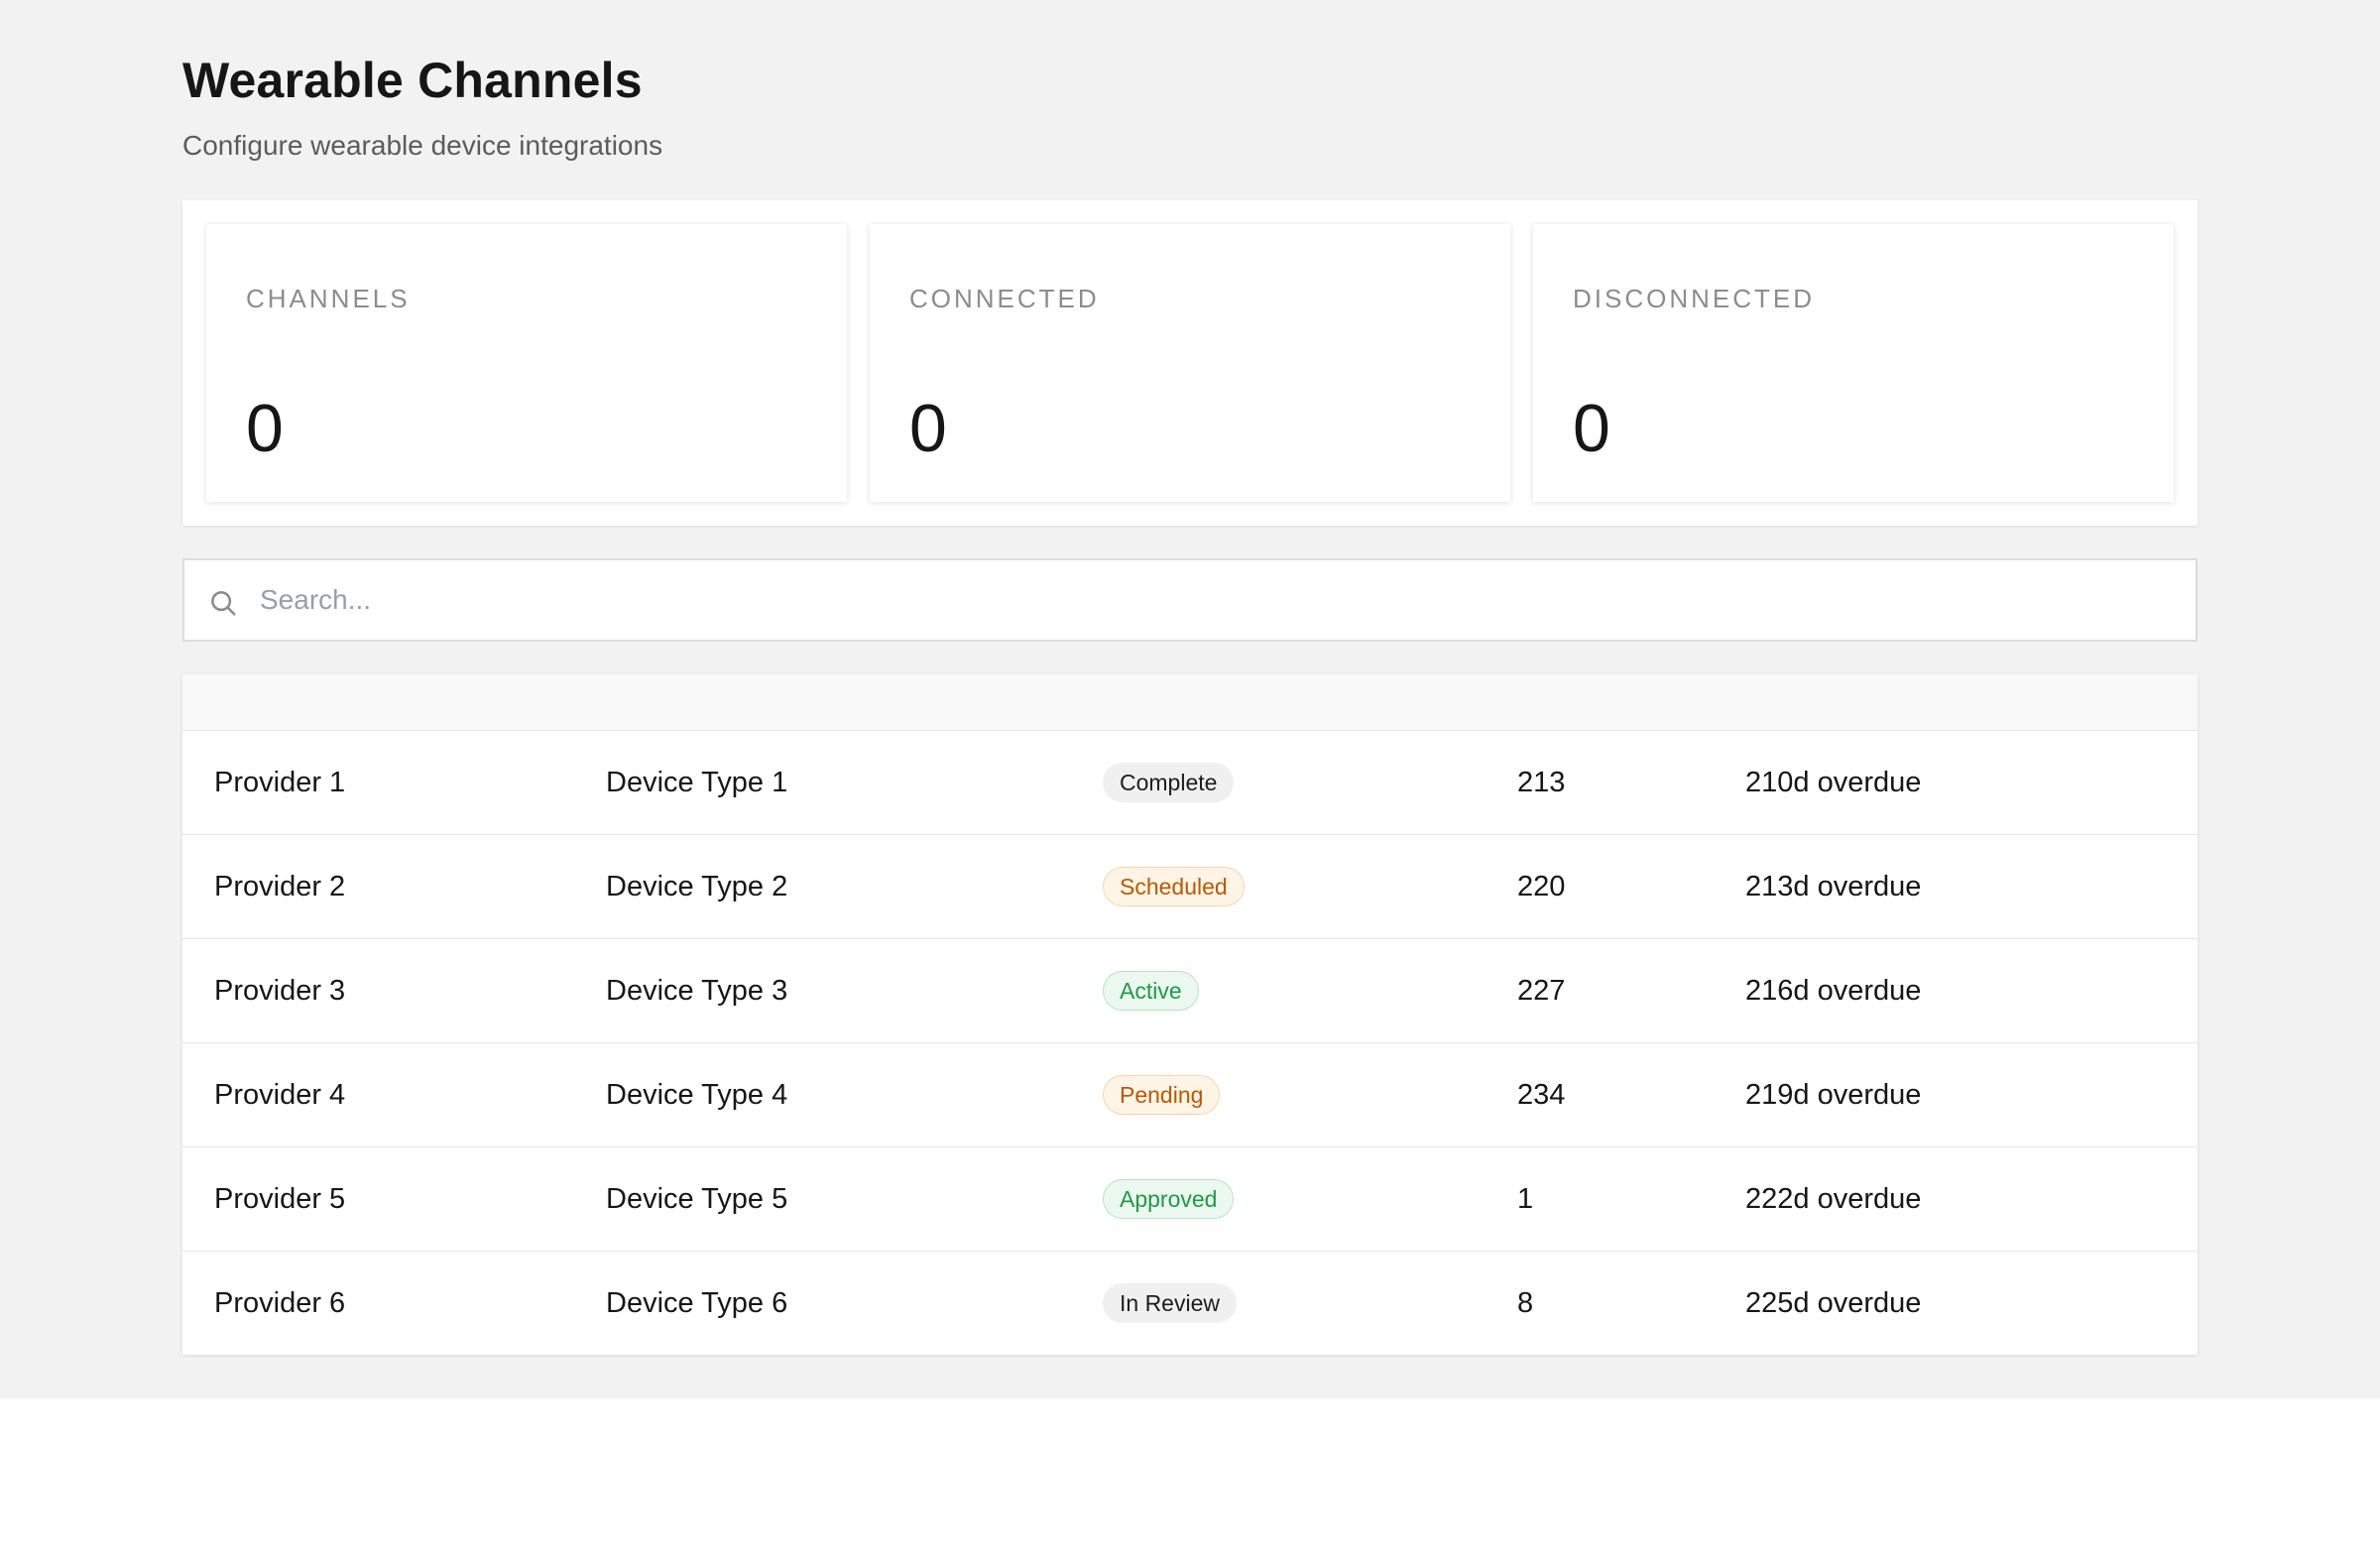 The width and height of the screenshot is (2380, 1563). What do you see at coordinates (1174, 887) in the screenshot?
I see `status-badge: Scheduled` at bounding box center [1174, 887].